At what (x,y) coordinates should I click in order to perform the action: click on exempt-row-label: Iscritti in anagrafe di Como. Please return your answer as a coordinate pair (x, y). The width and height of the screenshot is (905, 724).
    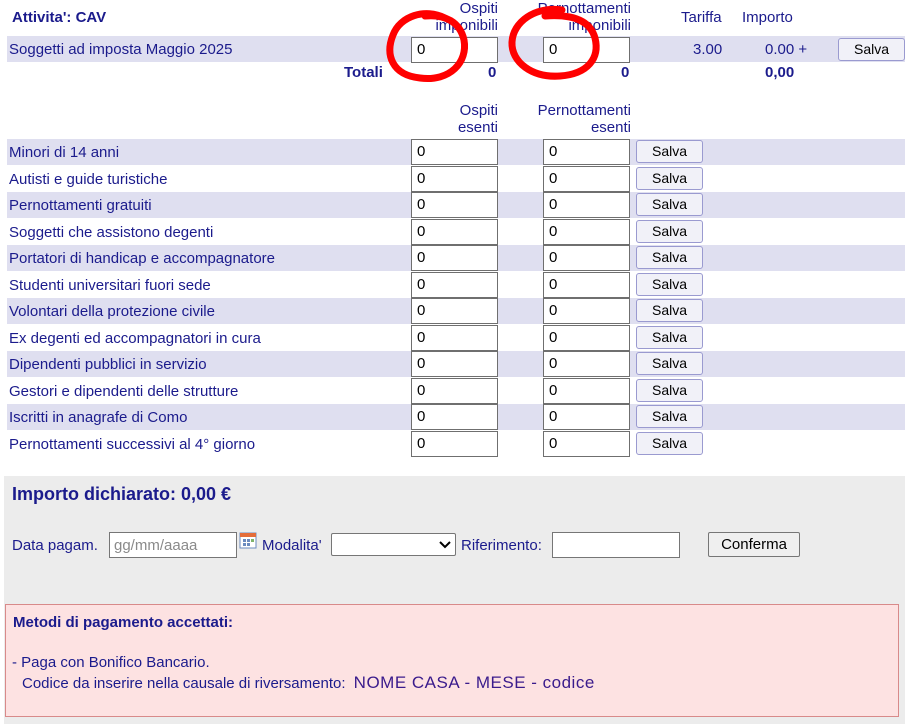
    Looking at the image, I should click on (98, 417).